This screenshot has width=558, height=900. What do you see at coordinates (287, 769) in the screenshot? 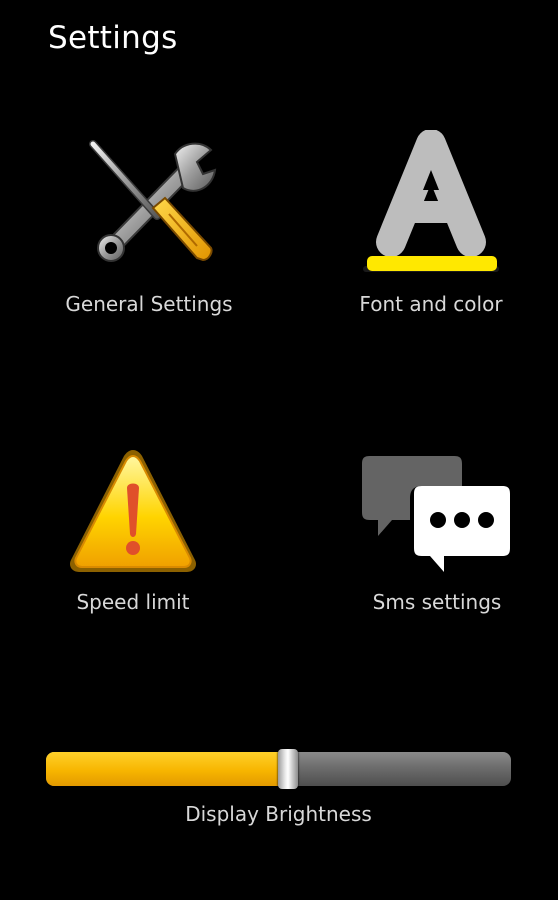
I see `brightness-slider-thumb` at bounding box center [287, 769].